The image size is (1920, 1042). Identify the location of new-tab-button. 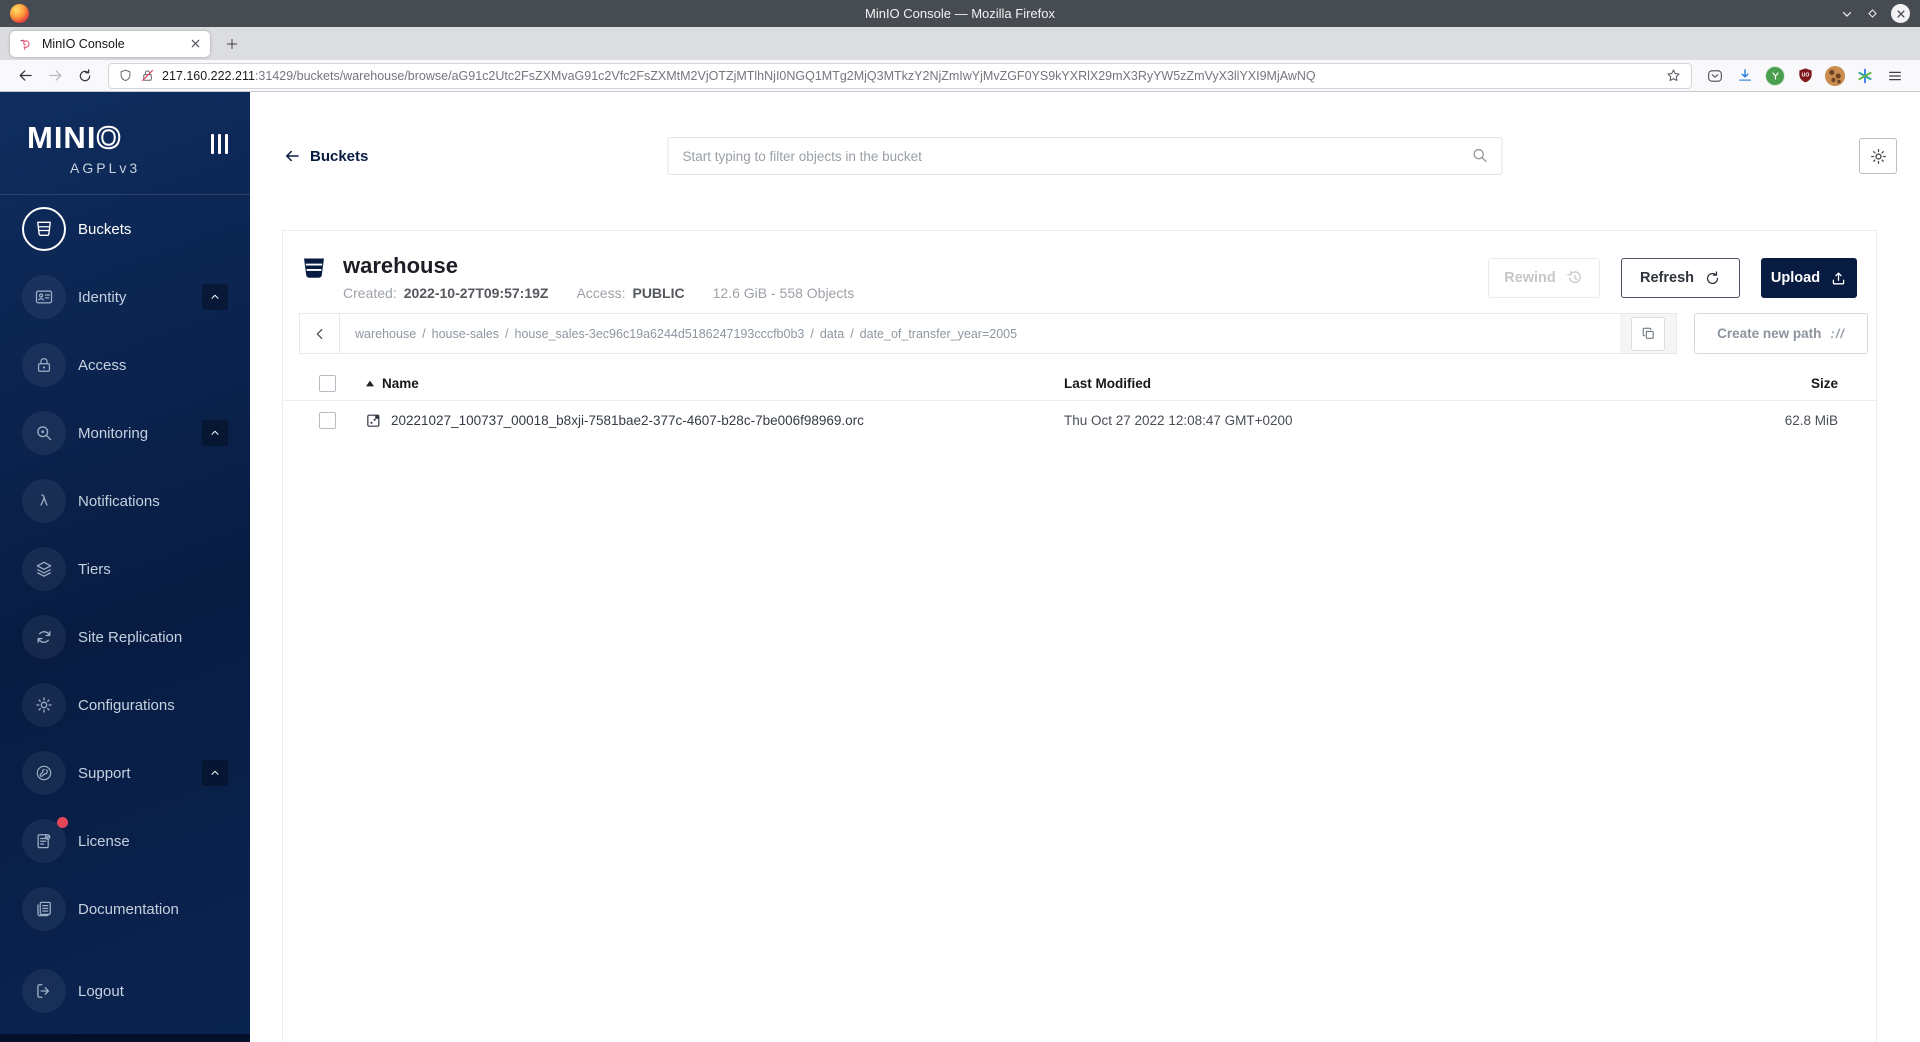
(232, 44).